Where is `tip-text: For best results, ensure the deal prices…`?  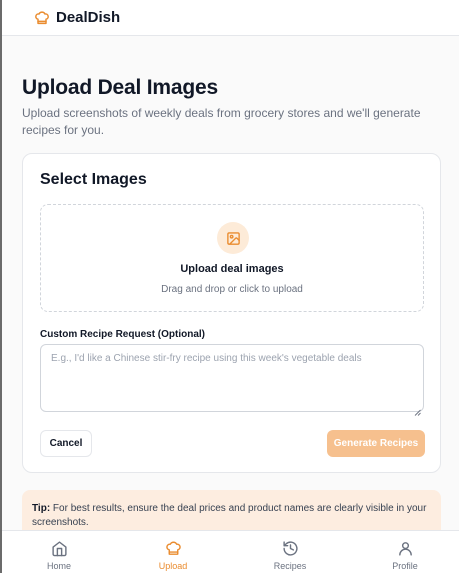 tip-text: For best results, ensure the deal prices… is located at coordinates (229, 515).